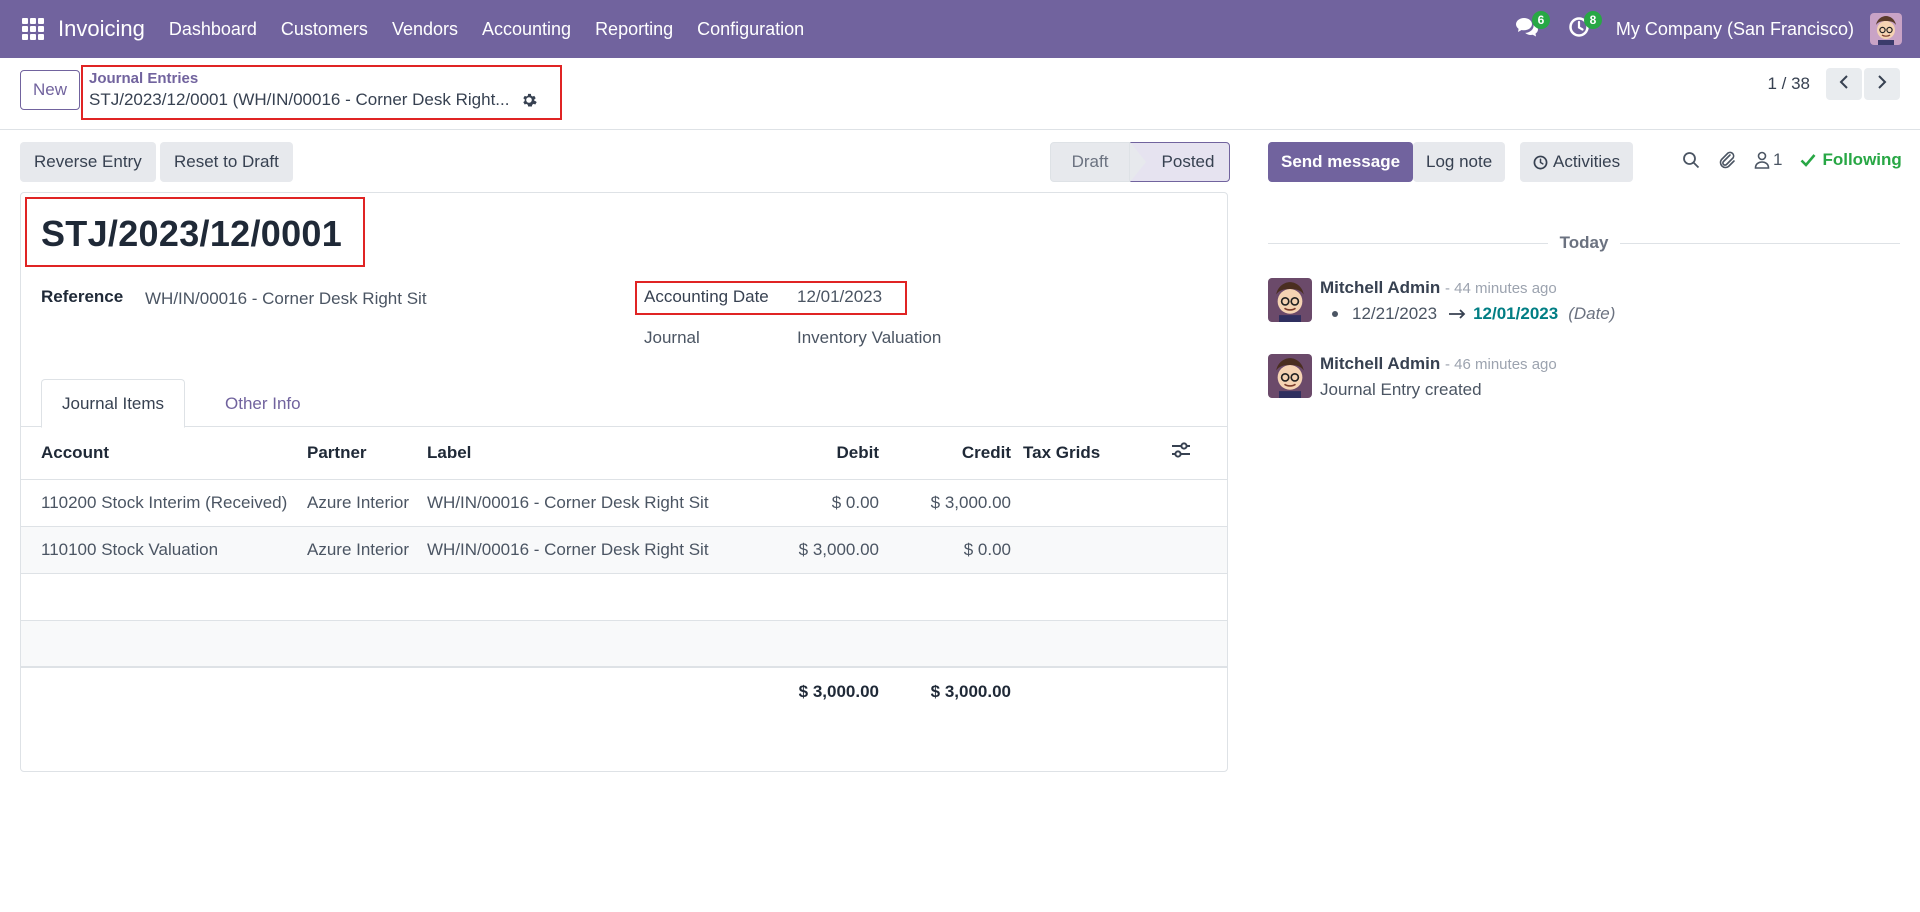 The width and height of the screenshot is (1920, 912). What do you see at coordinates (1592, 313) in the screenshot?
I see `tracked-field: (Date)` at bounding box center [1592, 313].